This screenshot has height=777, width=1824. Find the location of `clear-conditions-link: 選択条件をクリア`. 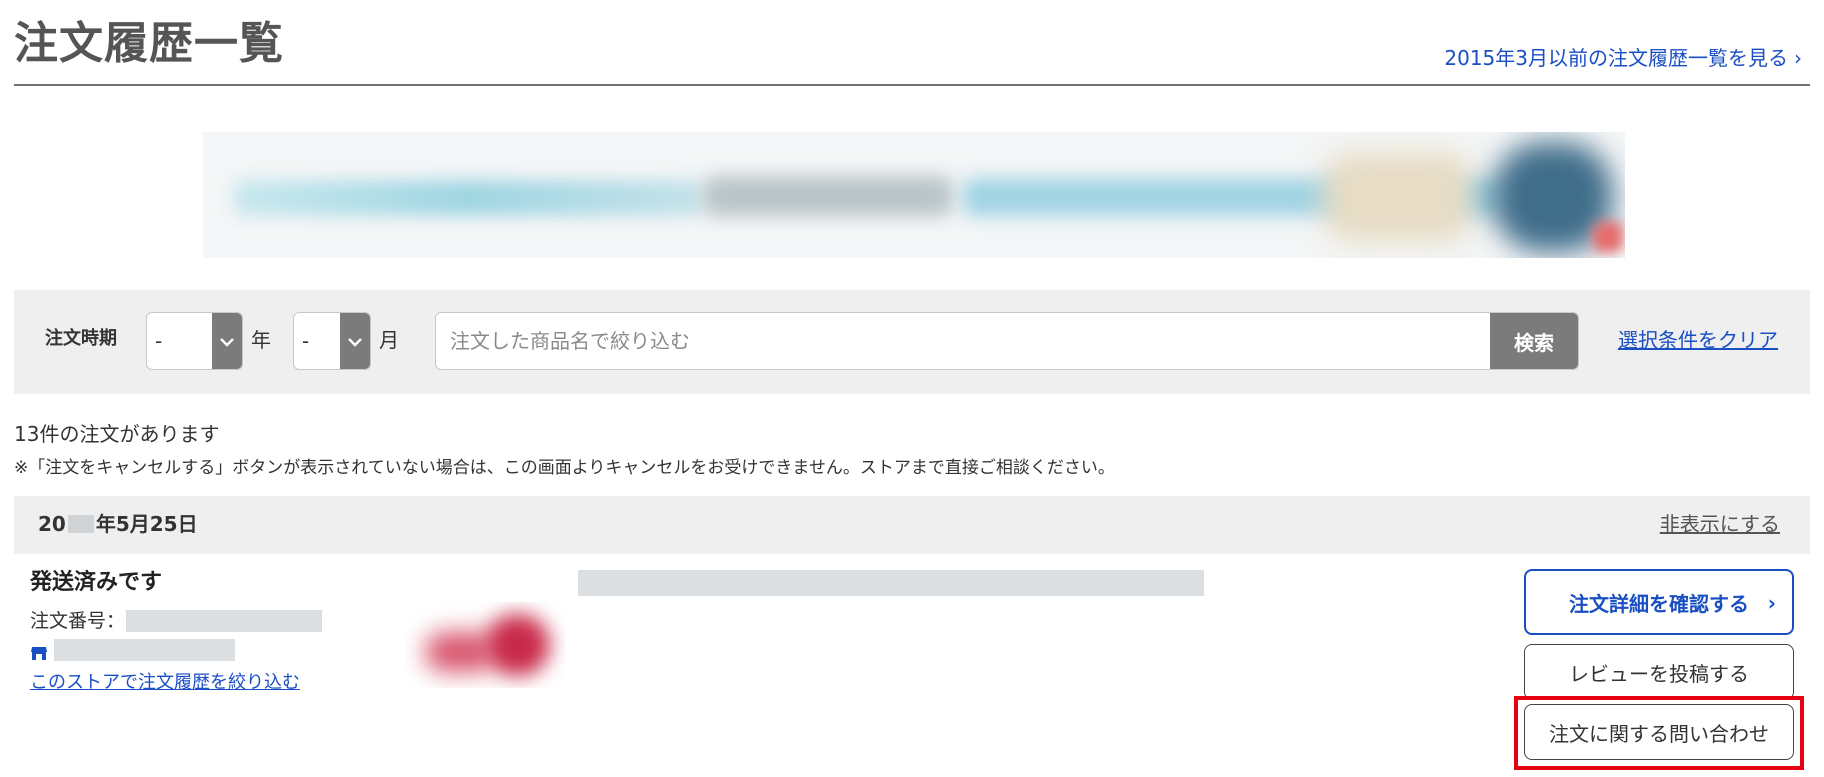

clear-conditions-link: 選択条件をクリア is located at coordinates (1698, 340).